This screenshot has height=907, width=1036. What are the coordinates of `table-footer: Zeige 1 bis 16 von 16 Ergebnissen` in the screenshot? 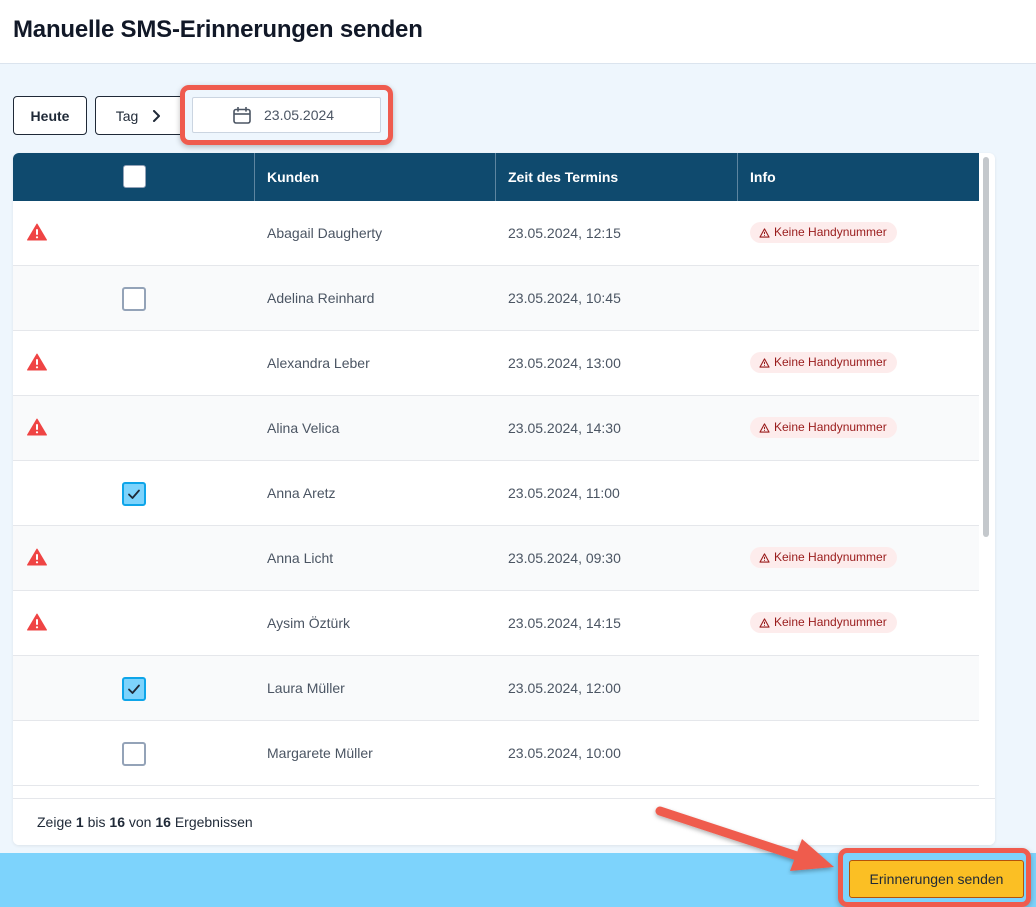 It's located at (504, 821).